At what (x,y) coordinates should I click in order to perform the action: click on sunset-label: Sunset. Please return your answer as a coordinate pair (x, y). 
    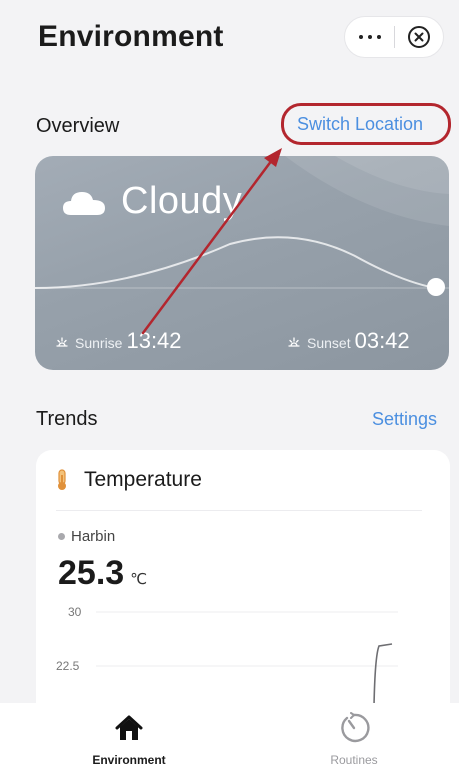
    Looking at the image, I should click on (329, 343).